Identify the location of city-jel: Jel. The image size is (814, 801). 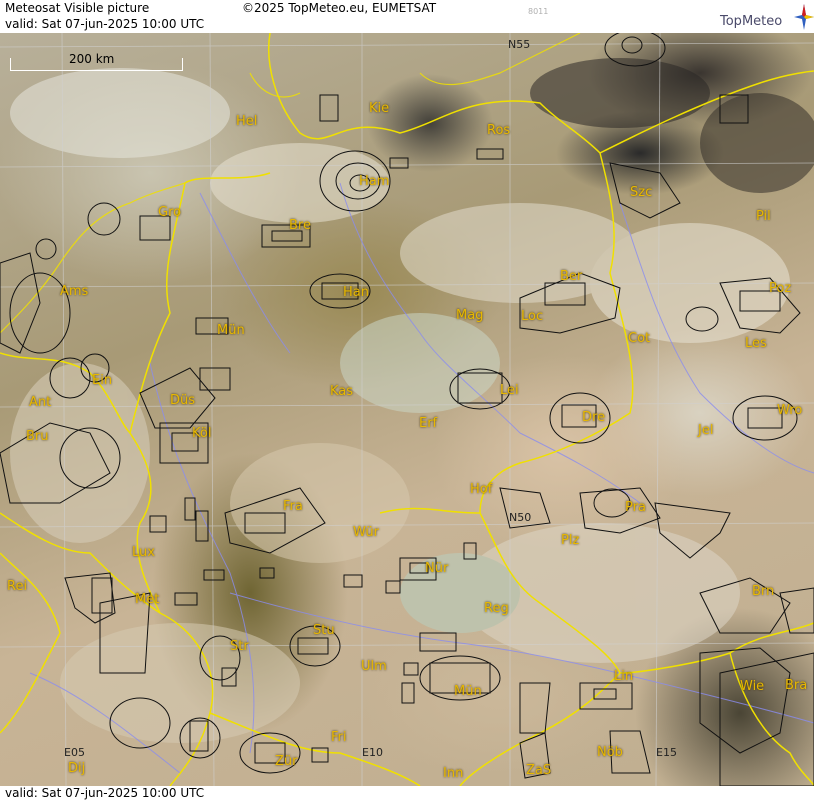
(706, 430).